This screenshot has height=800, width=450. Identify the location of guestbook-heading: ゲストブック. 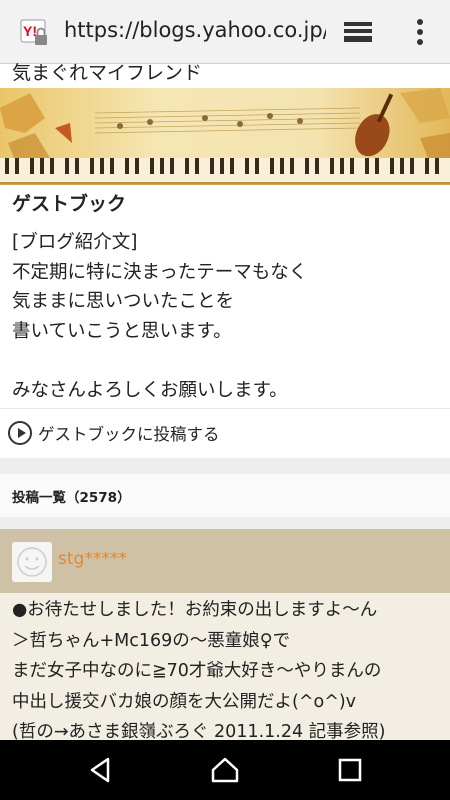
(69, 204).